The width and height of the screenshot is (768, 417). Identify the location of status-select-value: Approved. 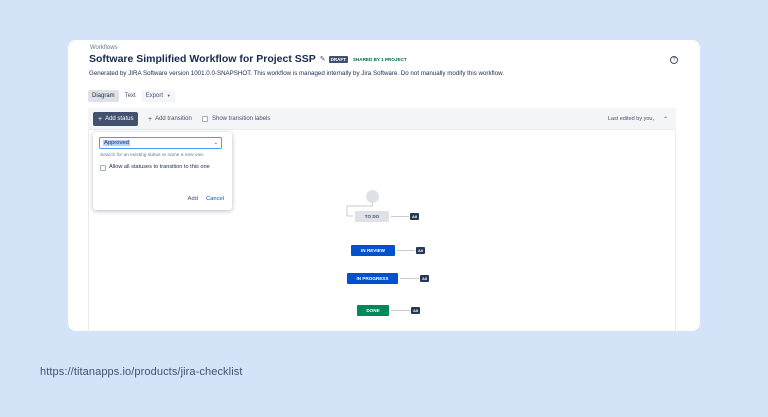
(116, 143).